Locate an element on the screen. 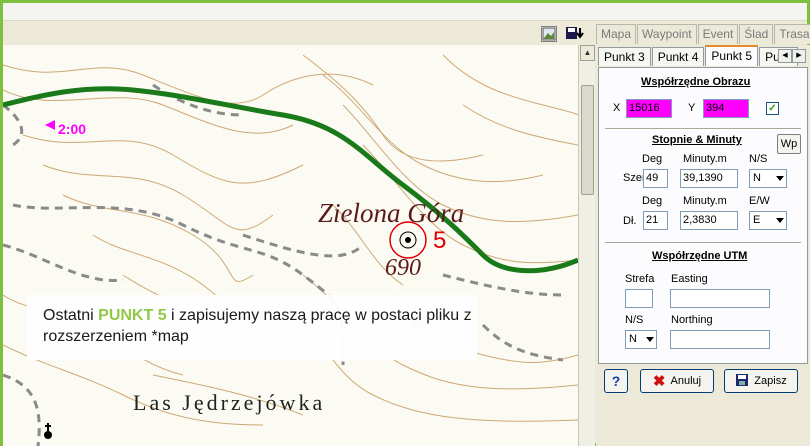  save-icon is located at coordinates (742, 381).